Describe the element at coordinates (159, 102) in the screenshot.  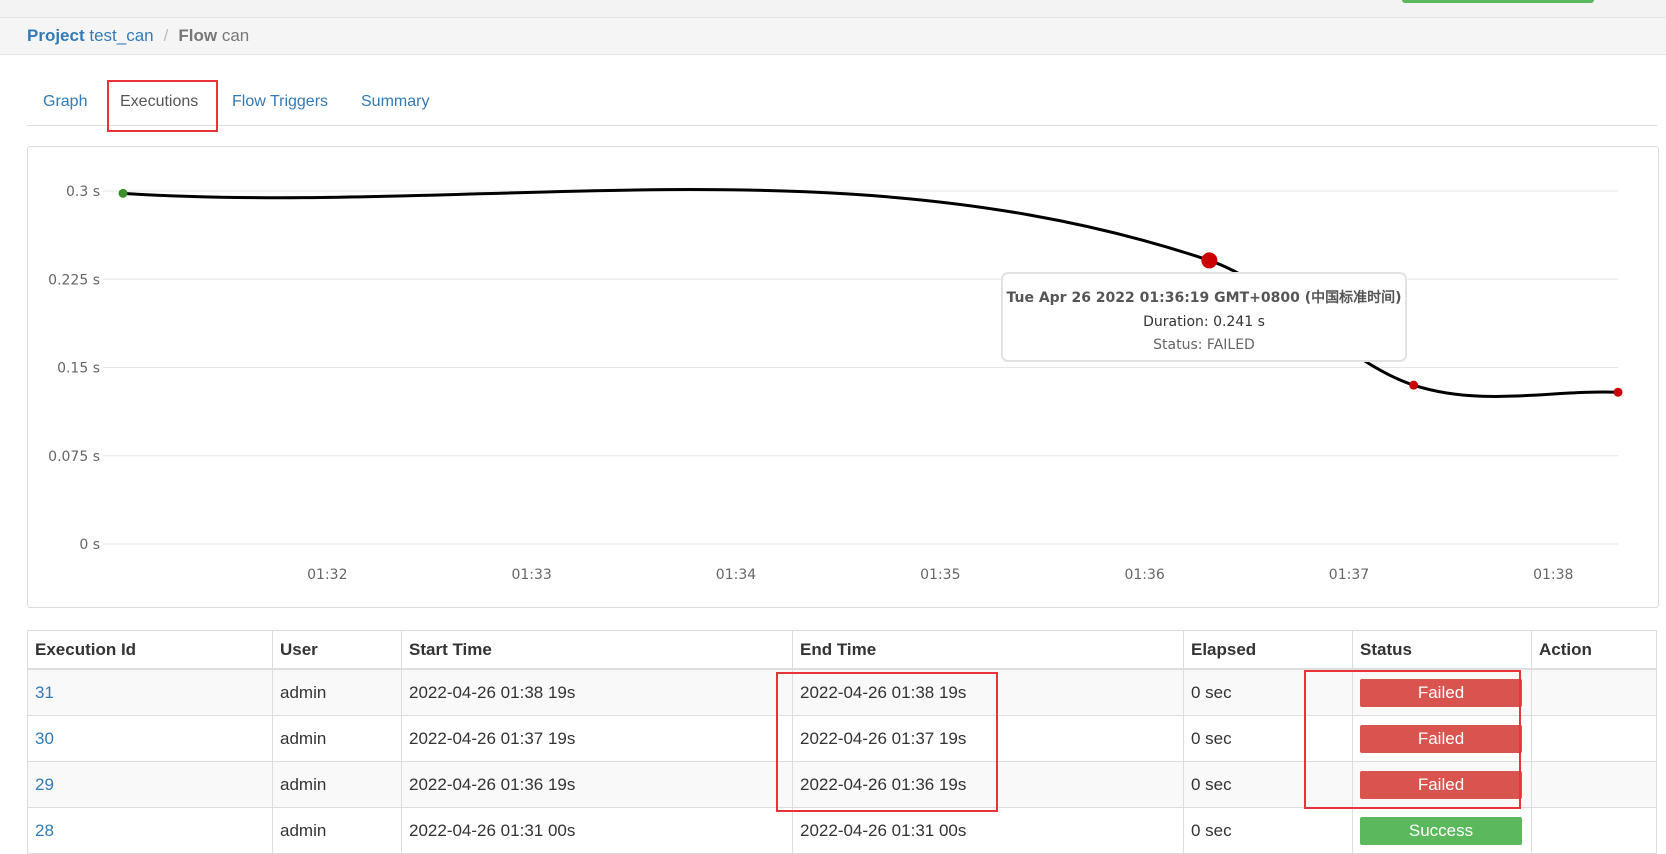
I see `tab-executions: Executions` at that location.